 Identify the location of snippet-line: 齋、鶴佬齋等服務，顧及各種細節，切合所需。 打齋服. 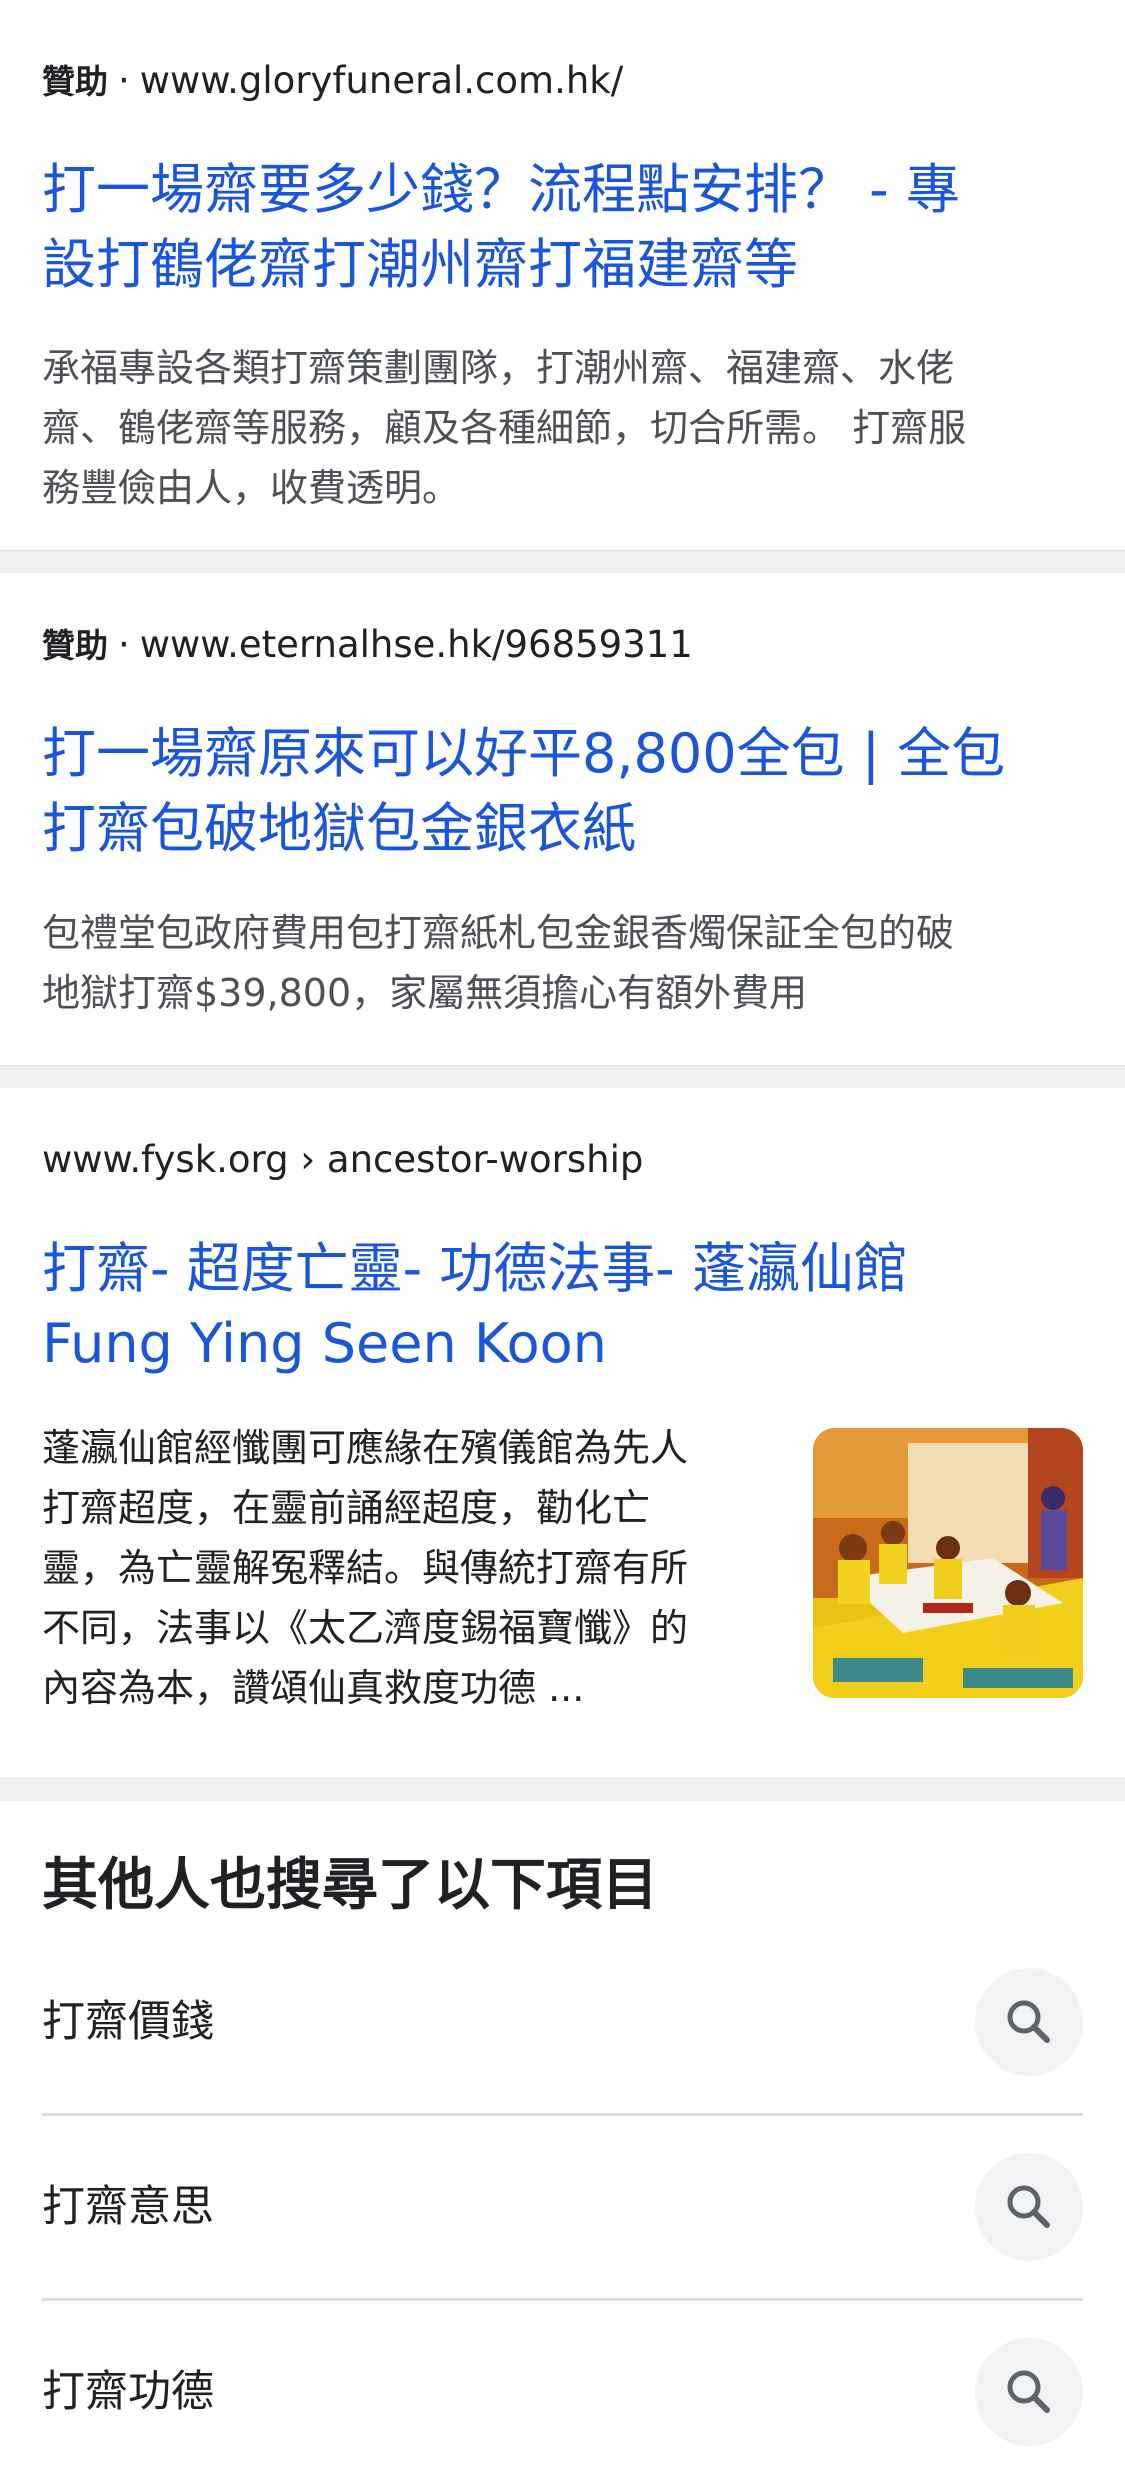
(504, 428).